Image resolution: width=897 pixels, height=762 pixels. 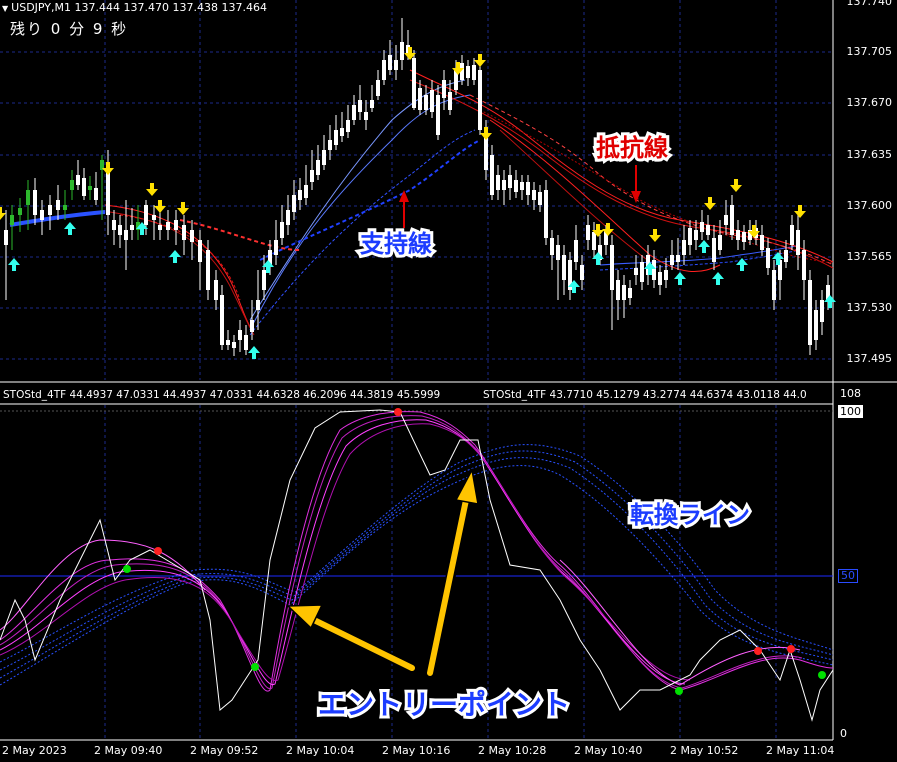 What do you see at coordinates (5, 8) in the screenshot?
I see `dropdown-triangle-icon: ▼` at bounding box center [5, 8].